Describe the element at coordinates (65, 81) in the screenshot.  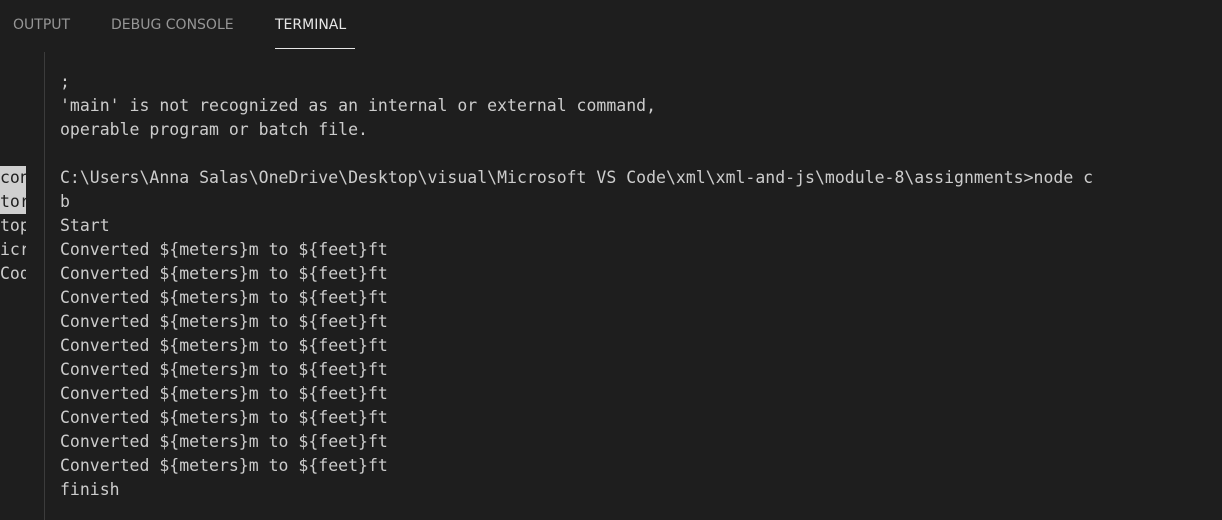
I see `terminal-line: ;` at that location.